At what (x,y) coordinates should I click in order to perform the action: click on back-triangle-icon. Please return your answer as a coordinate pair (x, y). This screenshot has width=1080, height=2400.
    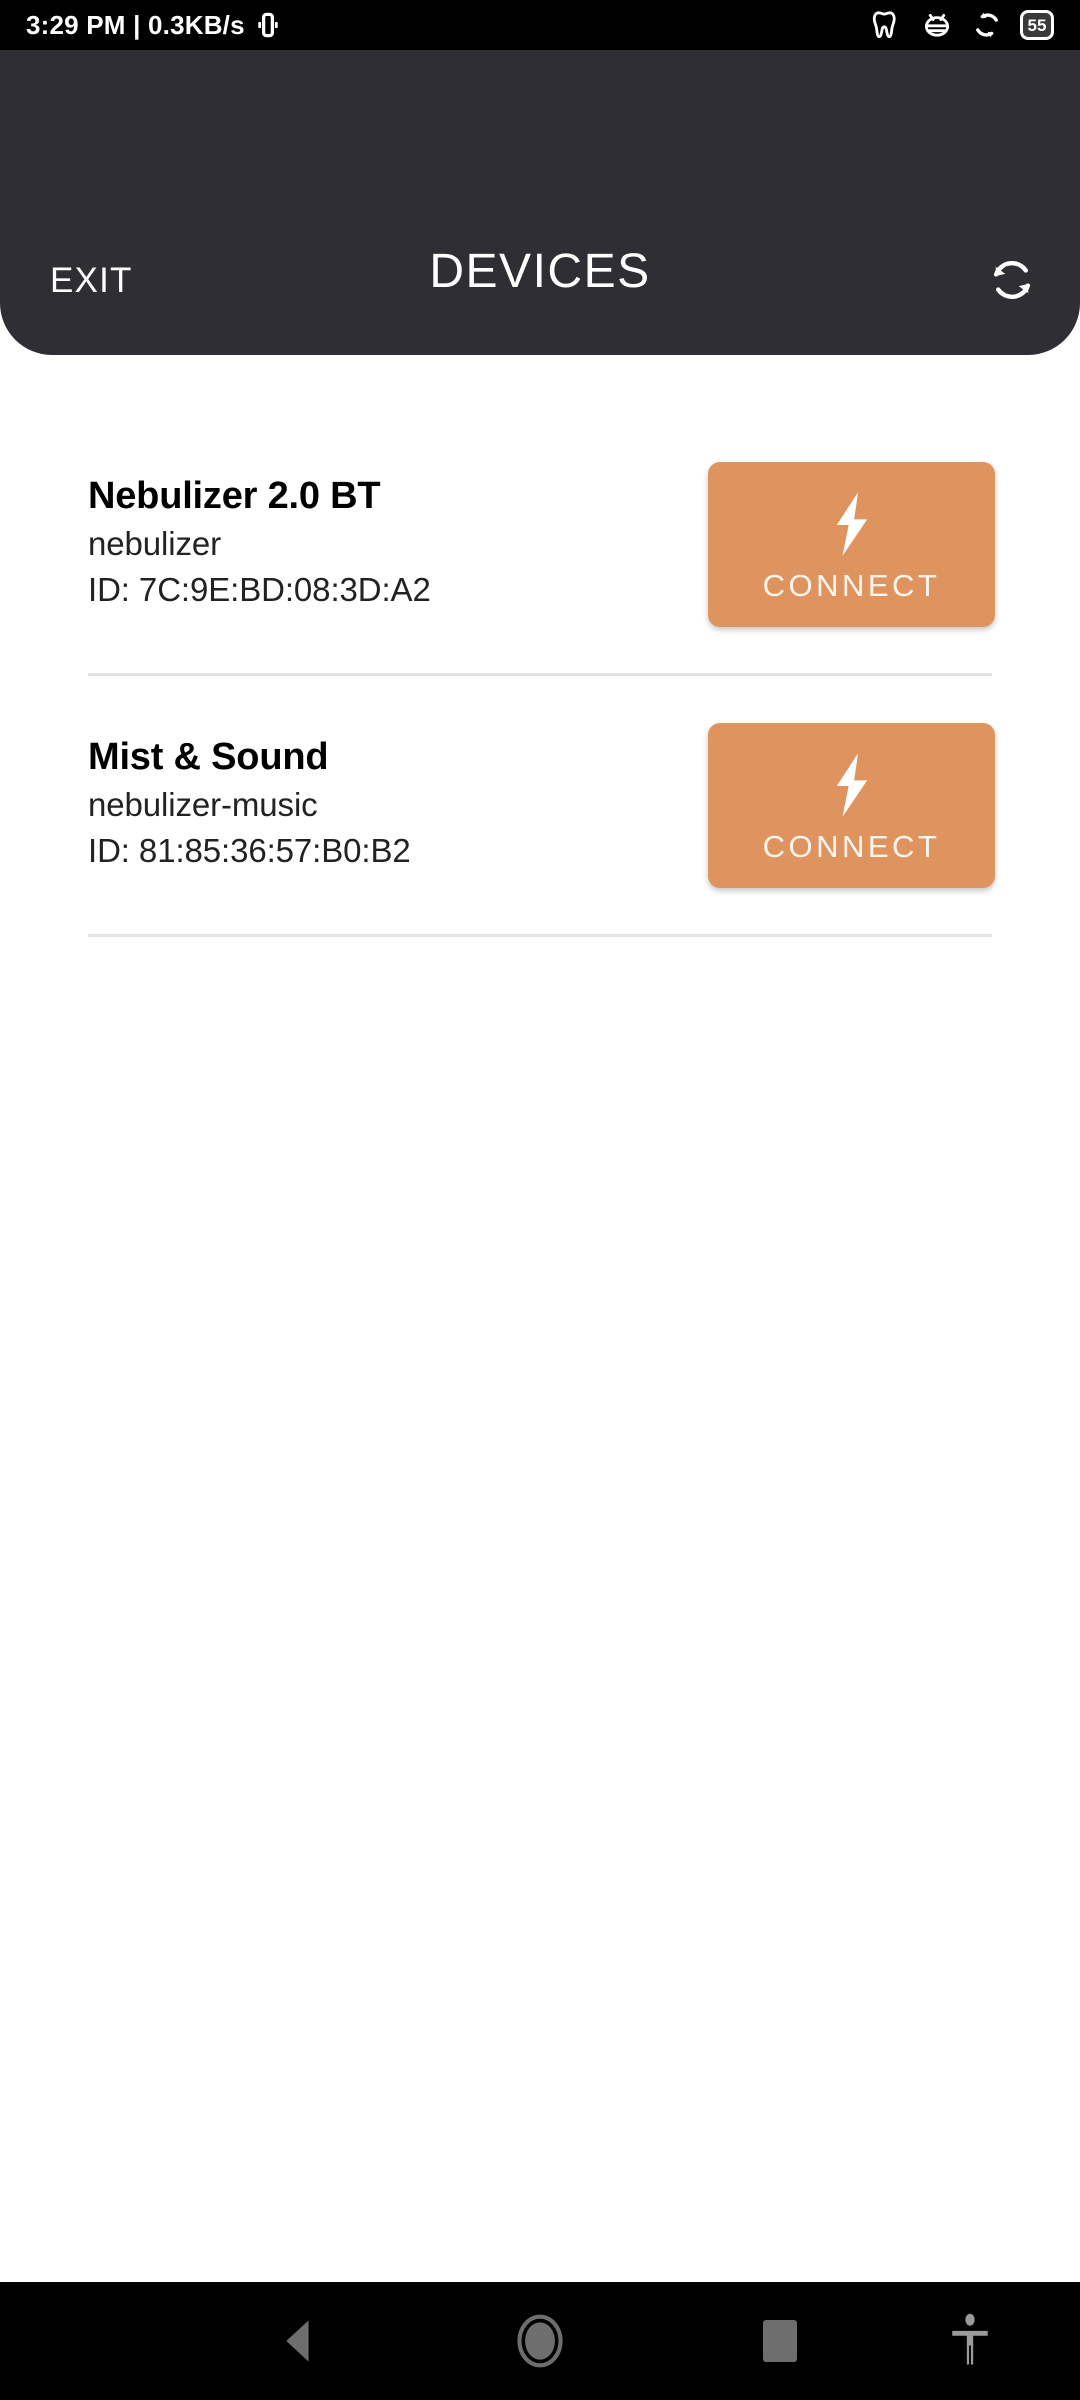
    Looking at the image, I should click on (297, 2341).